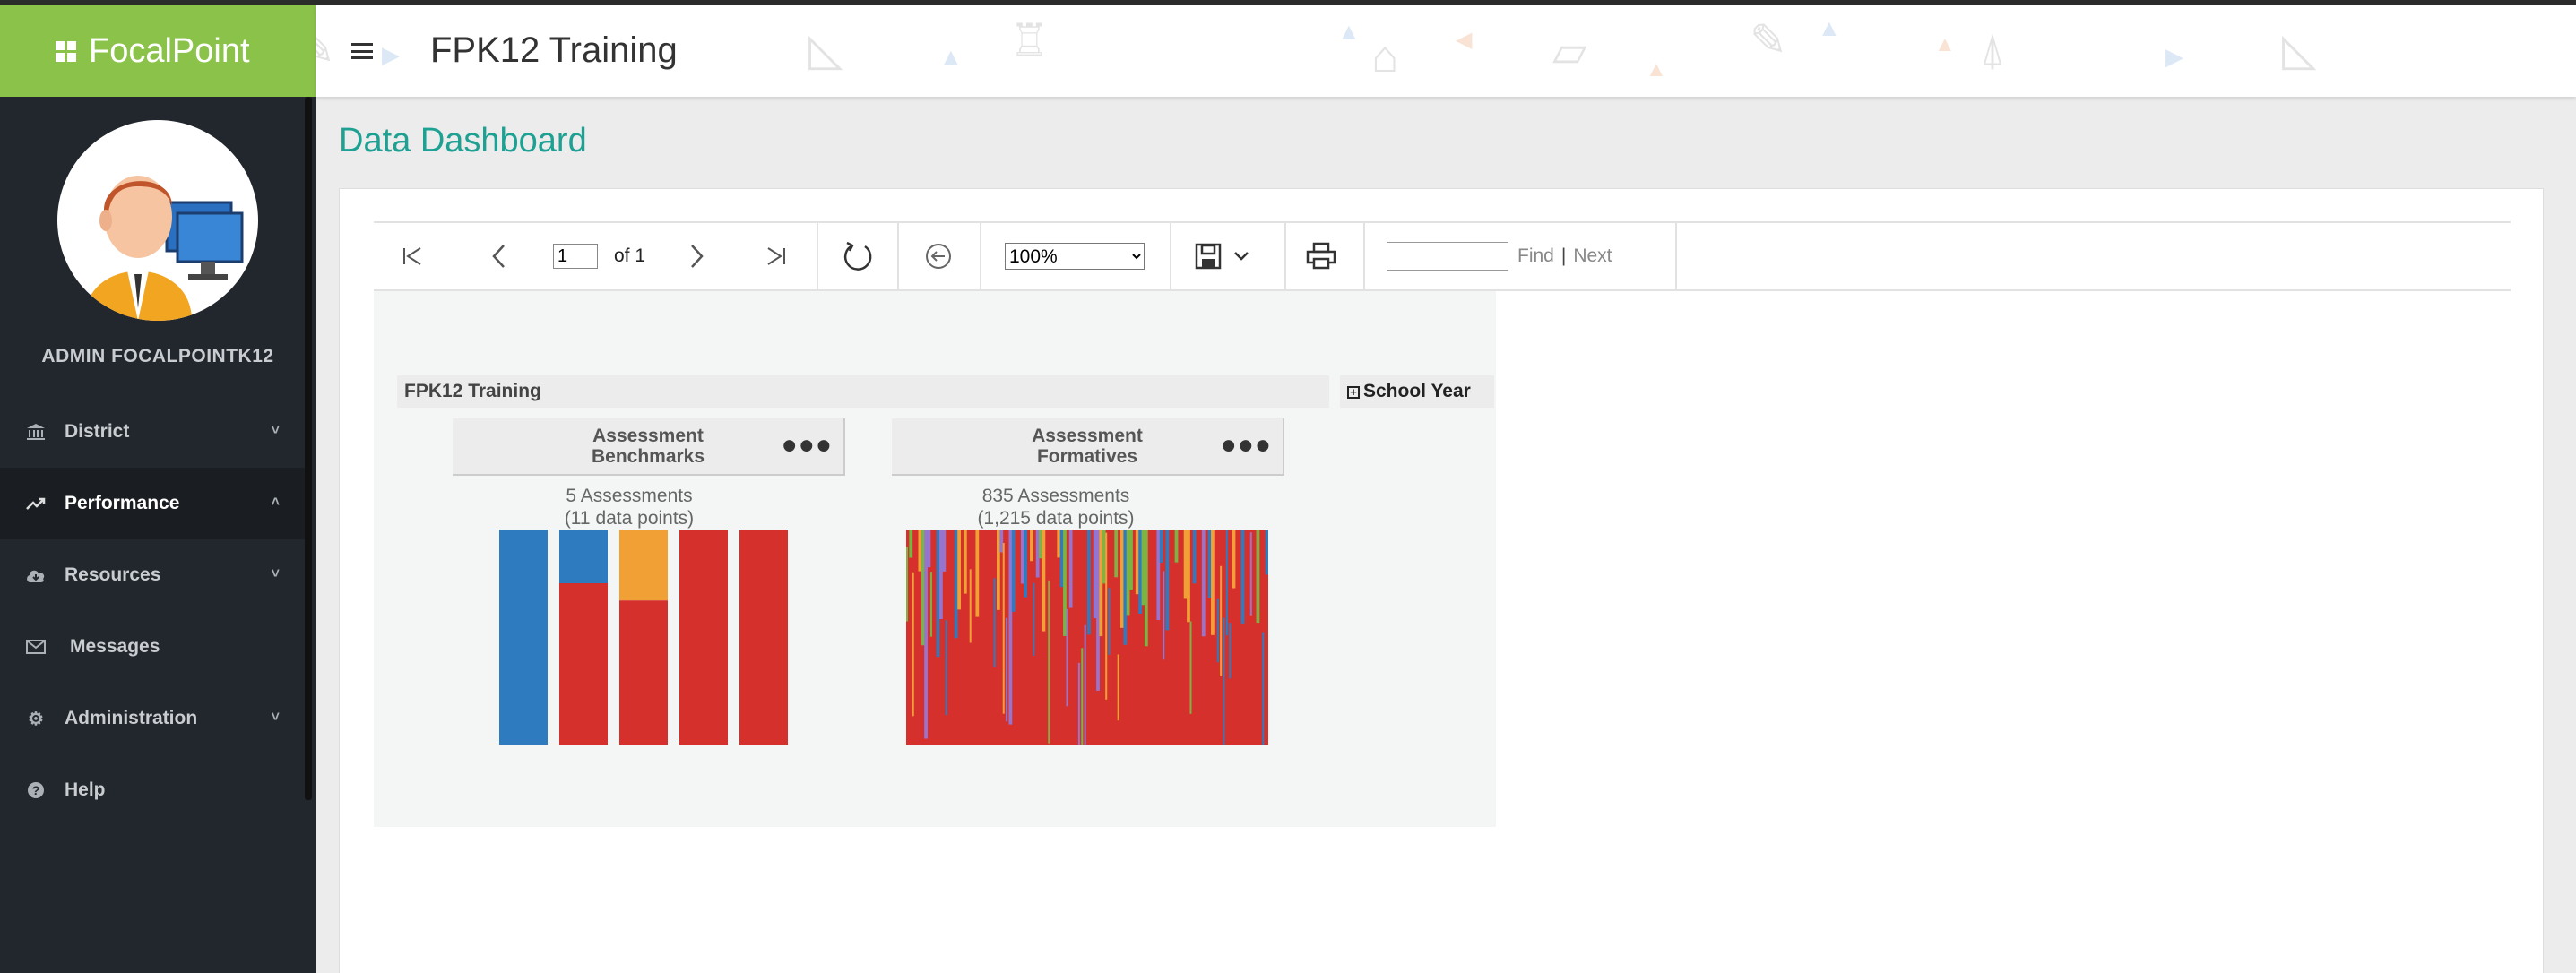  I want to click on sidebar-scrollbar, so click(308, 448).